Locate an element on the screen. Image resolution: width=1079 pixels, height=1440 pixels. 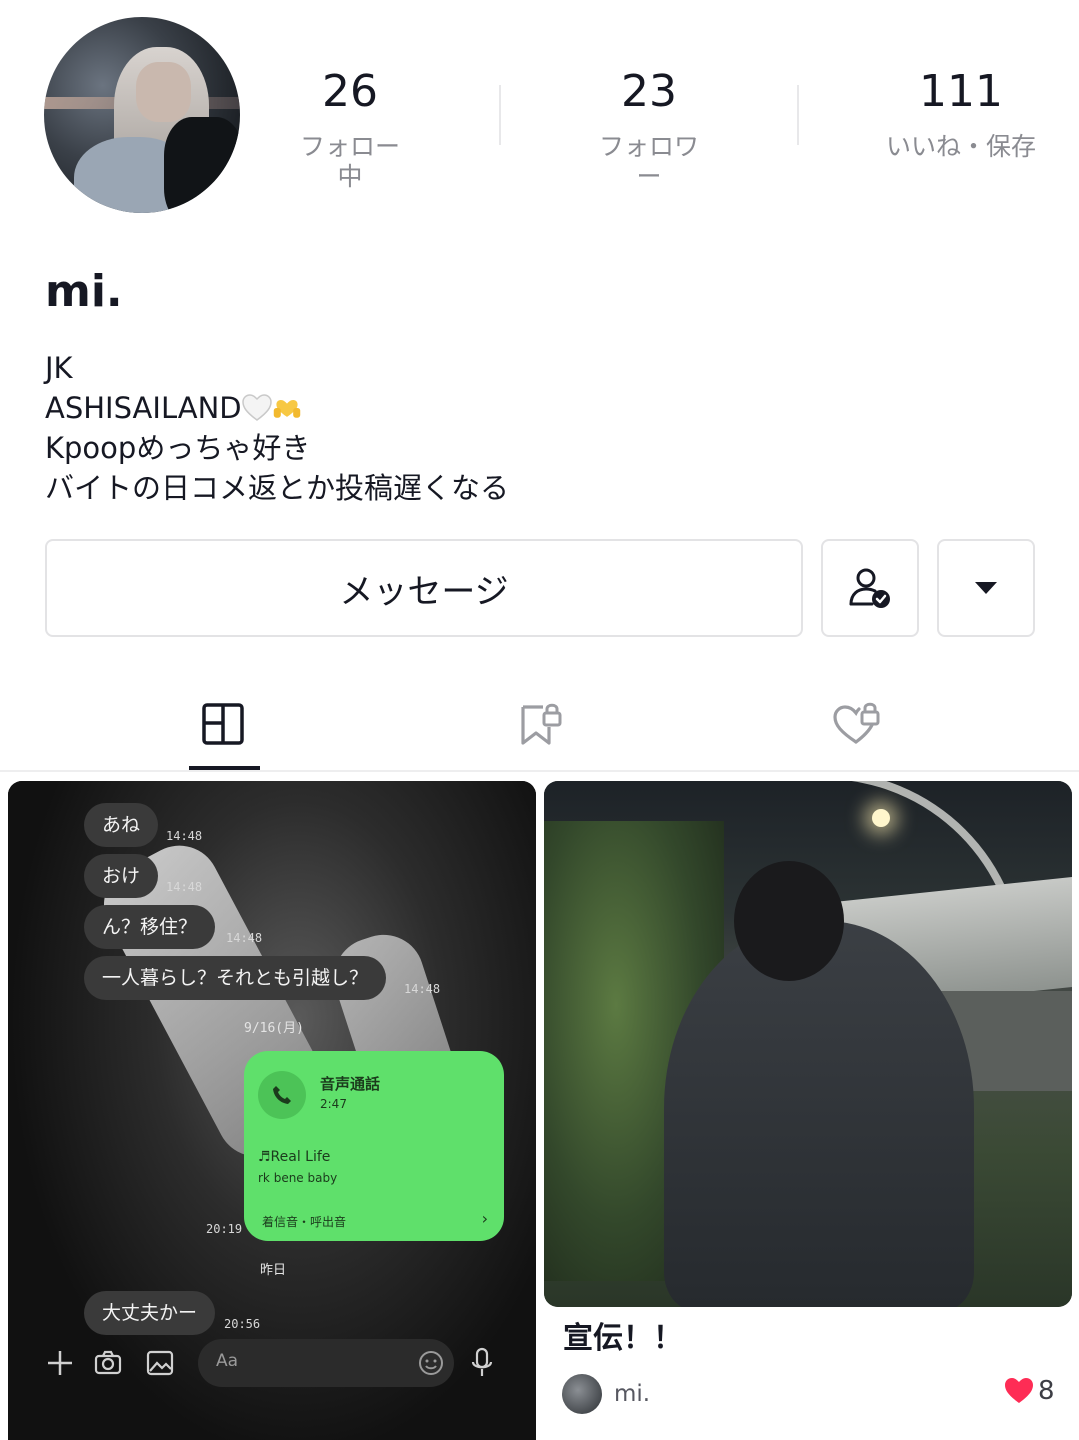
caret-down-icon is located at coordinates (986, 588).